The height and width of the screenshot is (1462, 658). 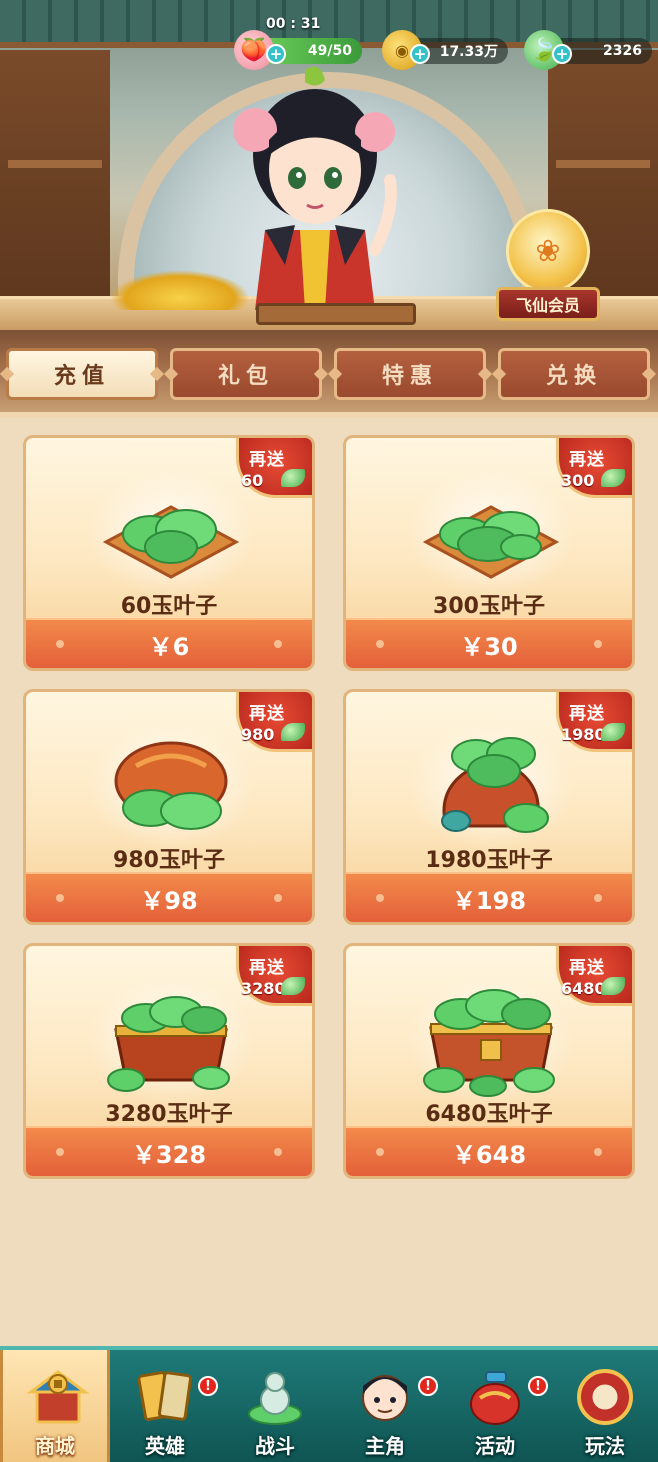 I want to click on jade-leaf-value: 2326, so click(x=622, y=51).